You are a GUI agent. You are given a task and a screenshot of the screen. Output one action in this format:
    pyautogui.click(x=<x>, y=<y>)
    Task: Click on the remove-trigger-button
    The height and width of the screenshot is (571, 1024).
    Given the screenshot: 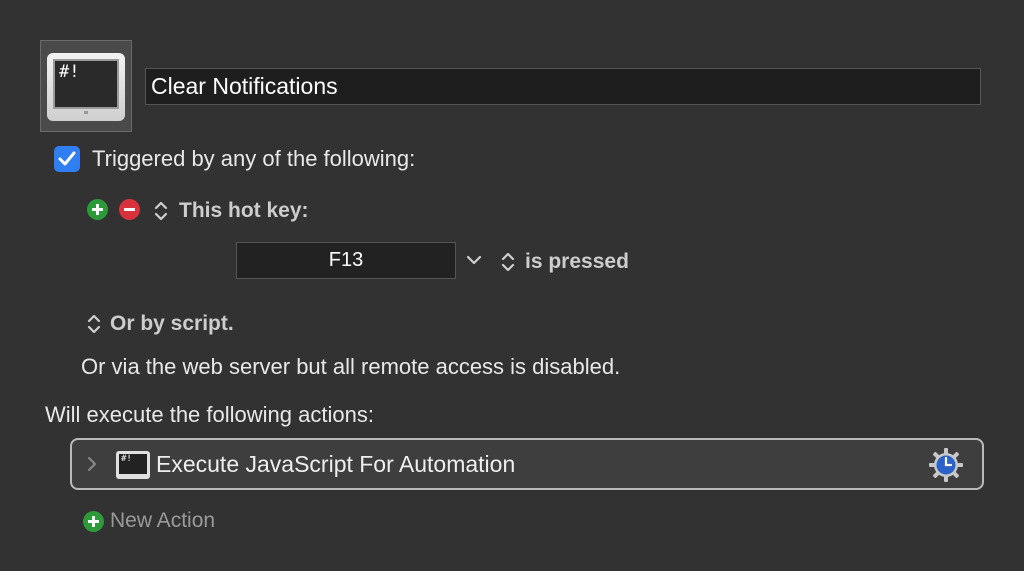 What is the action you would take?
    pyautogui.click(x=129, y=209)
    